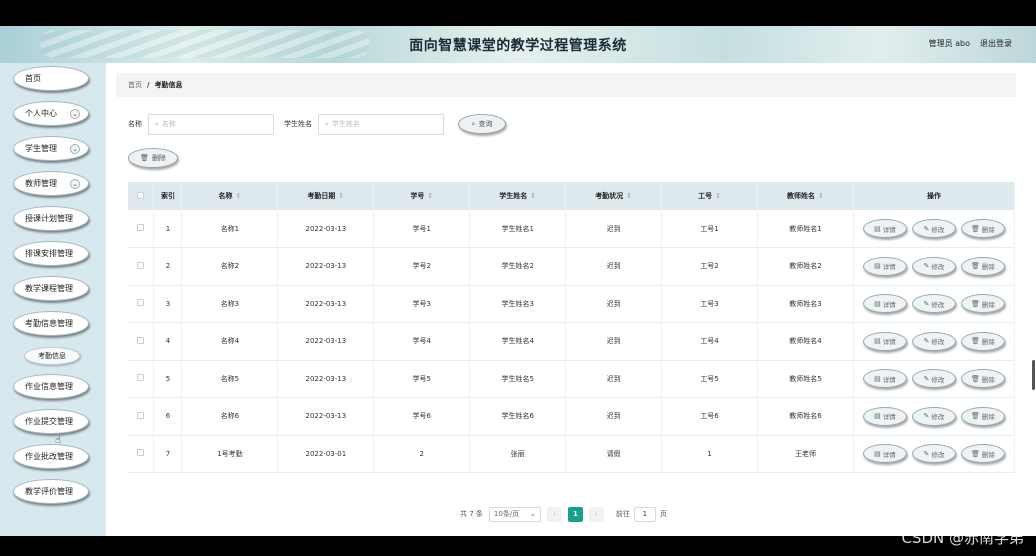  What do you see at coordinates (554, 514) in the screenshot?
I see `prev-page-button: ‹` at bounding box center [554, 514].